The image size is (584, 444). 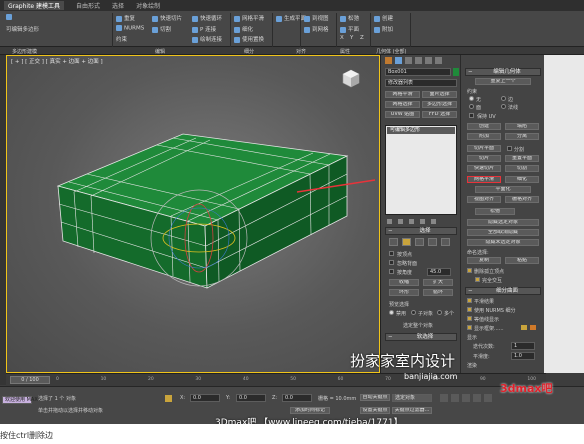 What do you see at coordinates (205, 398) in the screenshot?
I see `x-coord-field: 0.0` at bounding box center [205, 398].